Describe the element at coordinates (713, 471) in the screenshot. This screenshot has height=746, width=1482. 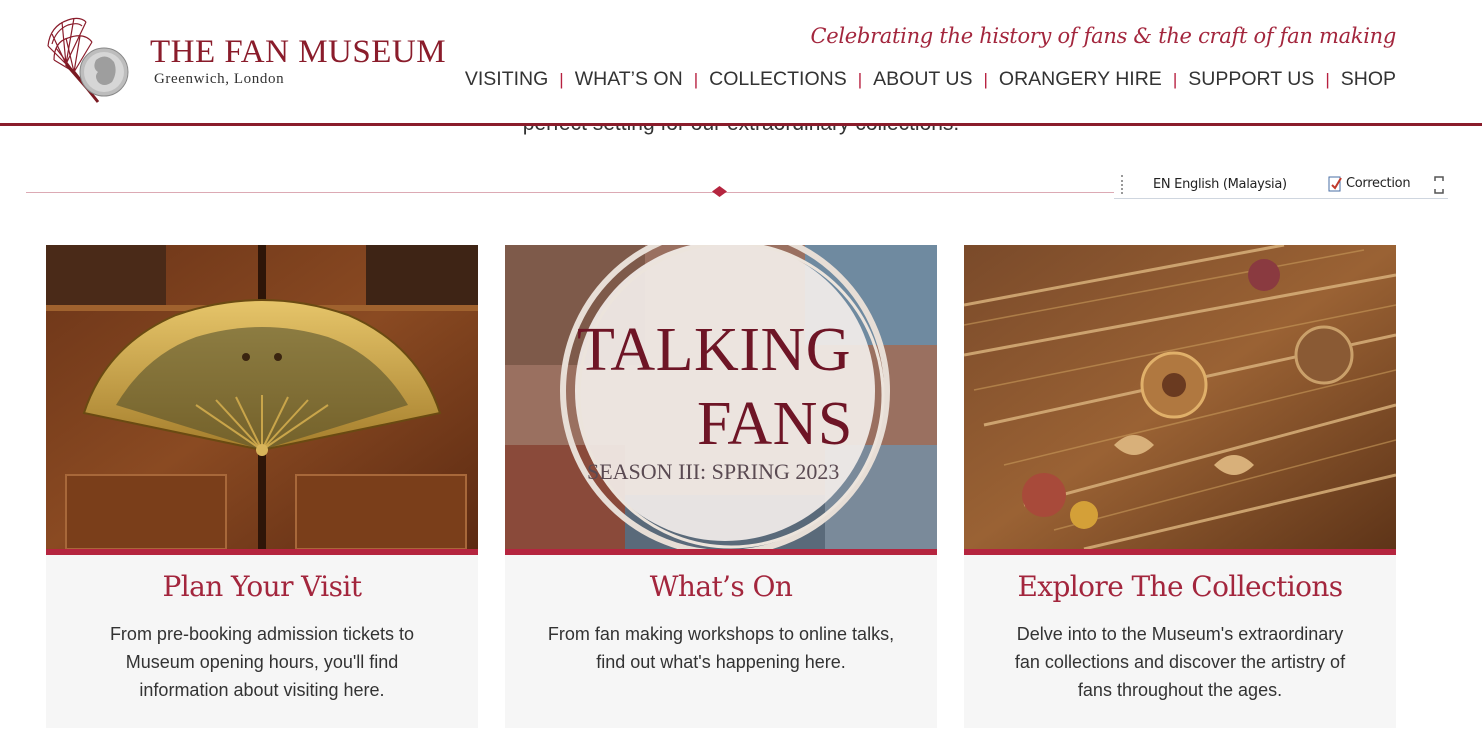
I see `poster-line-season: SEASON III: SPRING 2023` at that location.